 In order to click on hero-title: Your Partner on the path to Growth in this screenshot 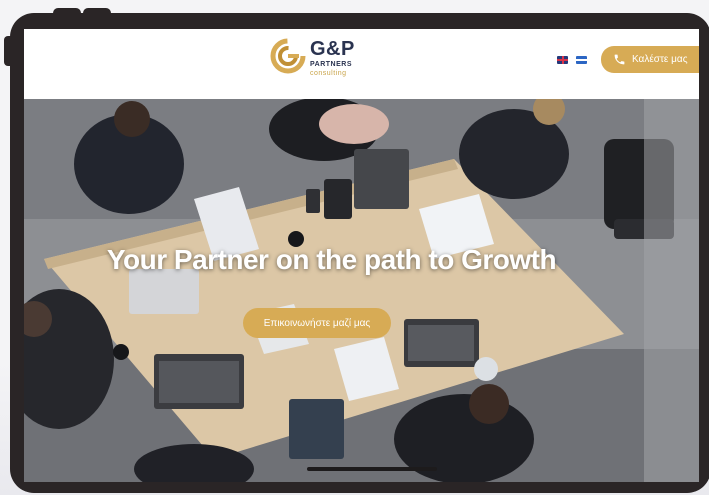, I will do `click(331, 259)`.